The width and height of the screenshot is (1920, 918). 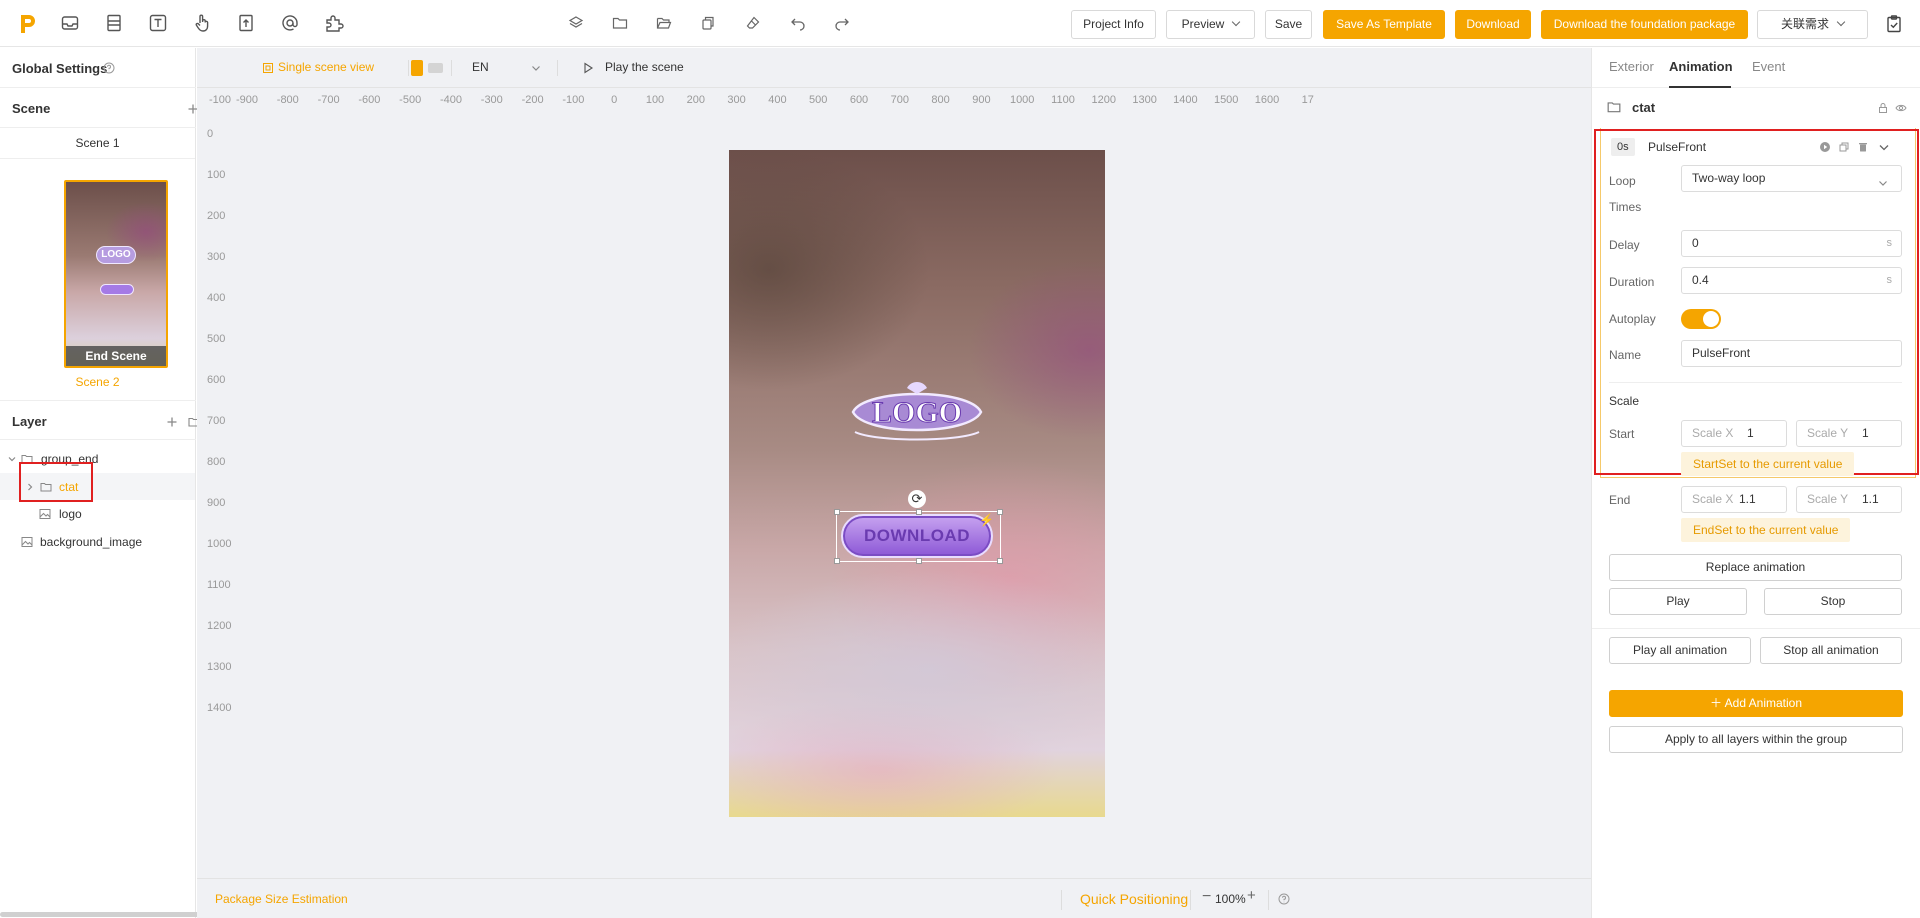 What do you see at coordinates (917, 499) in the screenshot?
I see `rotate-handle-icon: ⟳` at bounding box center [917, 499].